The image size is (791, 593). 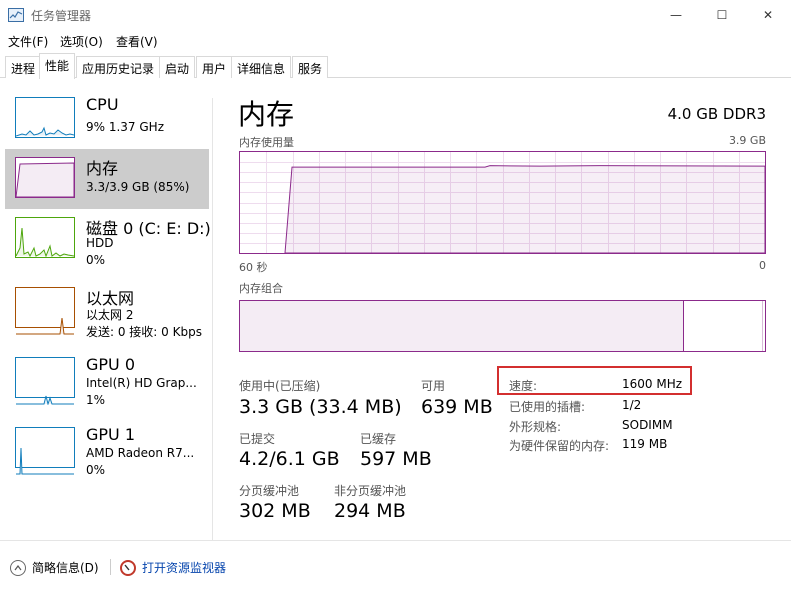 What do you see at coordinates (747, 140) in the screenshot?
I see `usage-graph-max: 3.9 GB` at bounding box center [747, 140].